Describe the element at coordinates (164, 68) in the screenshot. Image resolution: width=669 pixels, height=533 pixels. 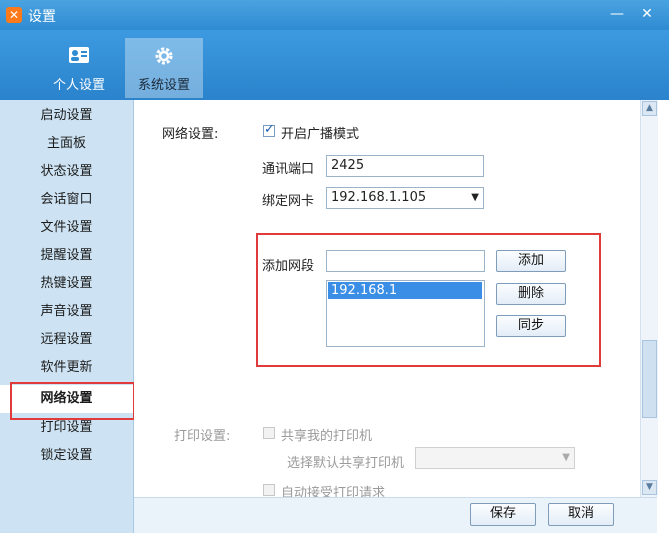
I see `tab-system-settings: 系统设置` at that location.